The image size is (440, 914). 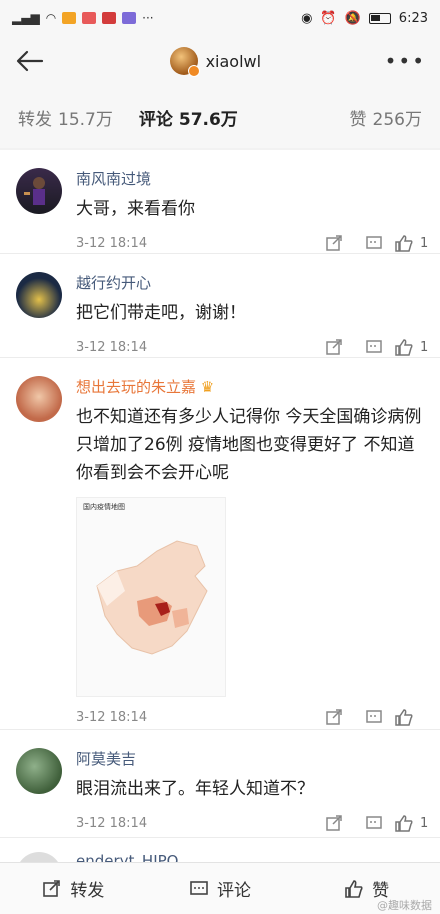 I want to click on bottom-action-bar: 转发 评论 赞, so click(x=220, y=888).